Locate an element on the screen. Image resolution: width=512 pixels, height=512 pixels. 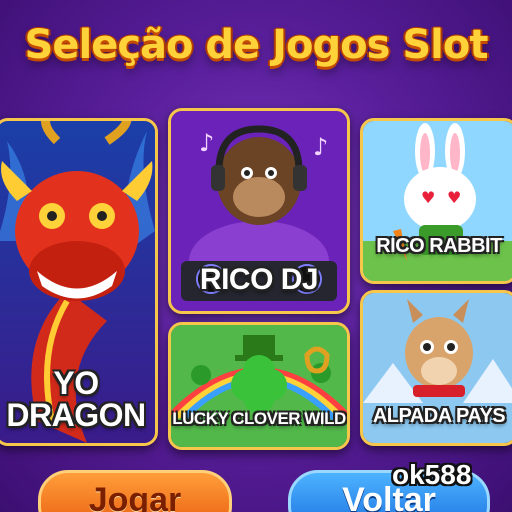
play-button: Jogar is located at coordinates (135, 491).